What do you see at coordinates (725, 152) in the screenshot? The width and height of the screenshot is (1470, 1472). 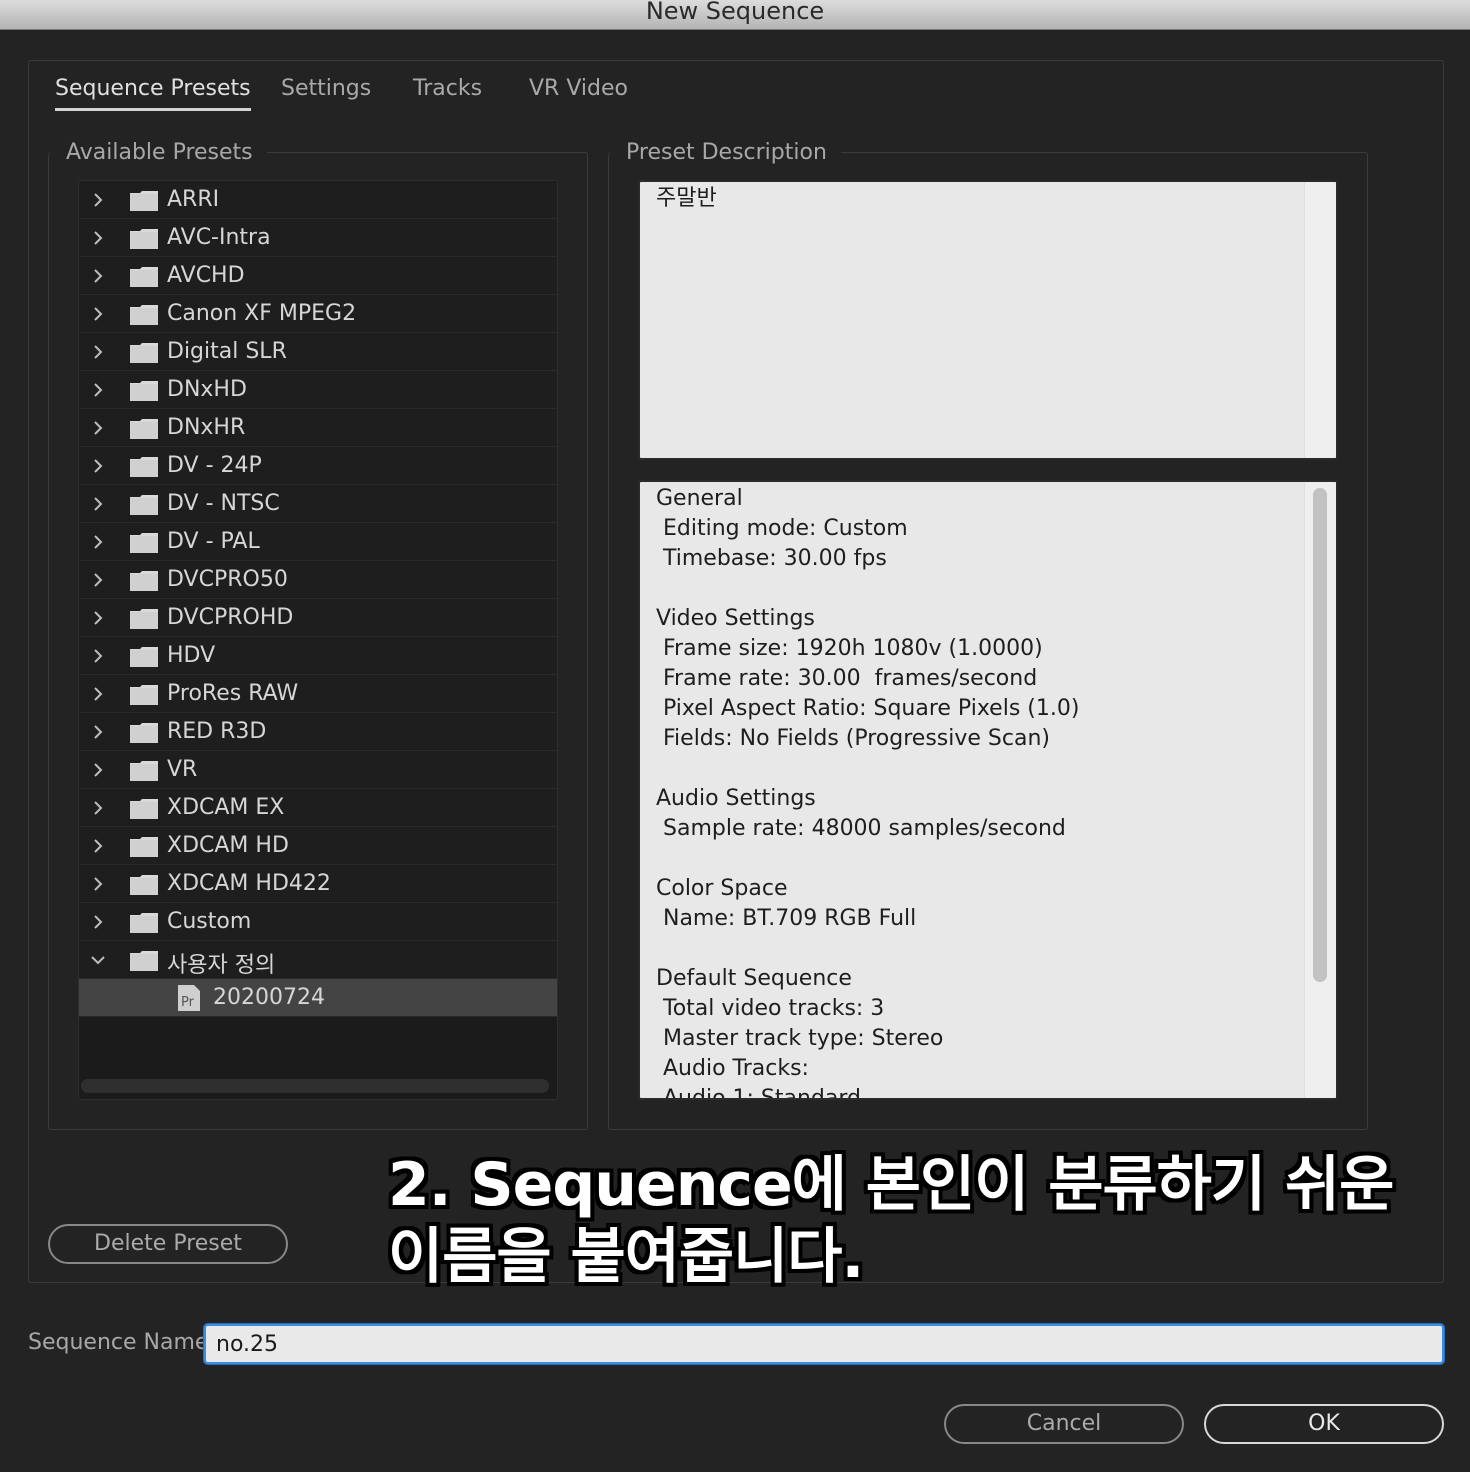 I see `preset-description-label: Preset Description` at bounding box center [725, 152].